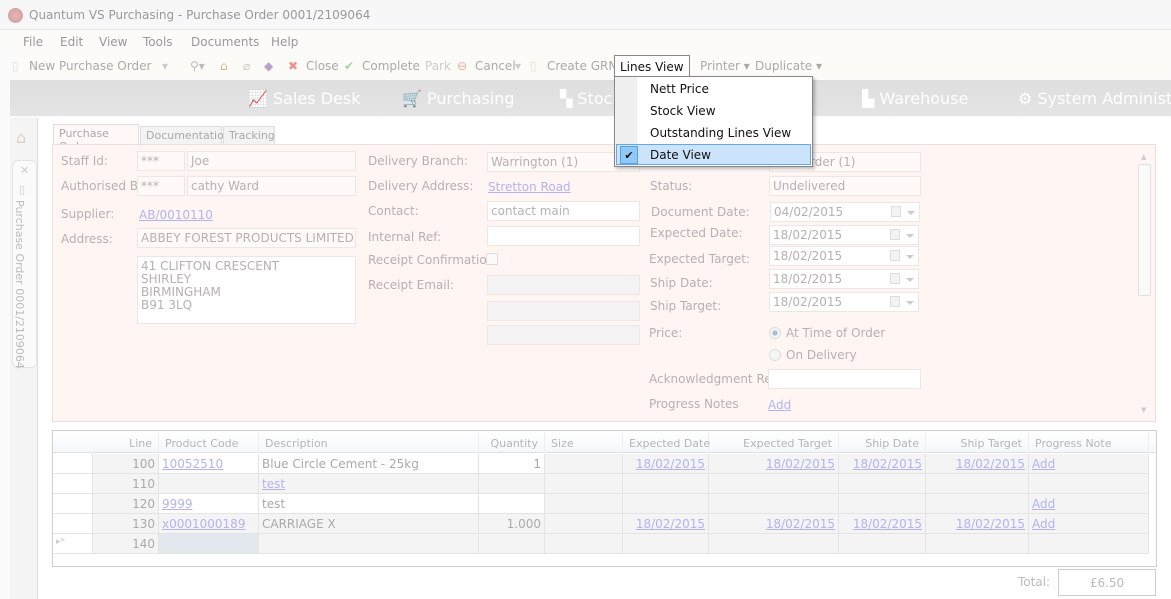  I want to click on delivery-address-link: Stretton Road, so click(529, 187).